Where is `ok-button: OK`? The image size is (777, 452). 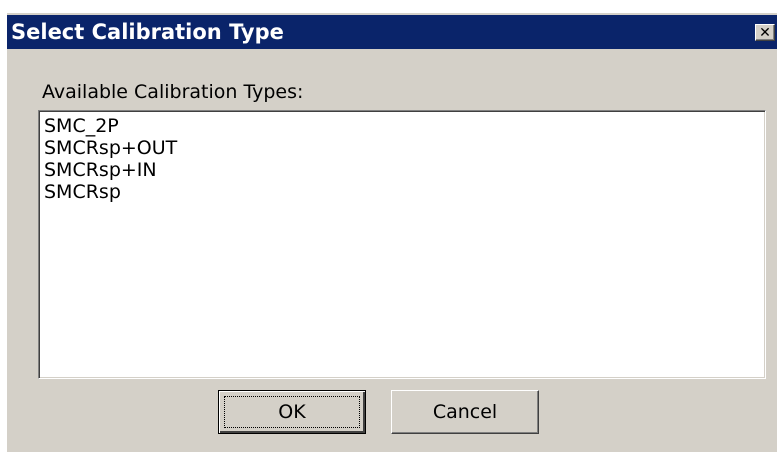
ok-button: OK is located at coordinates (292, 412).